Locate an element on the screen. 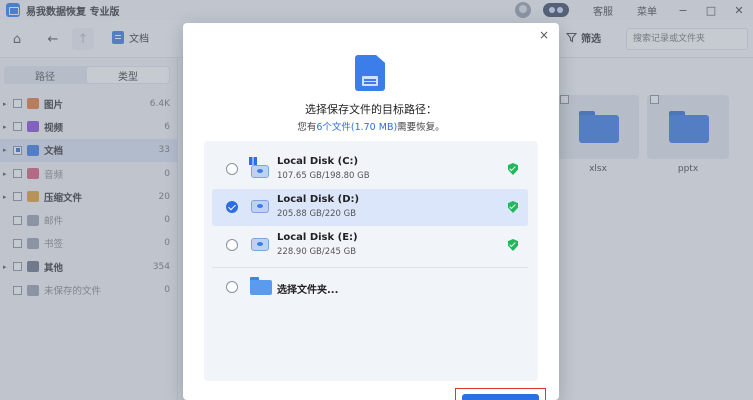  disk-option-e: Local Disk (E:) 228.90 GB/245 GB is located at coordinates (370, 245).